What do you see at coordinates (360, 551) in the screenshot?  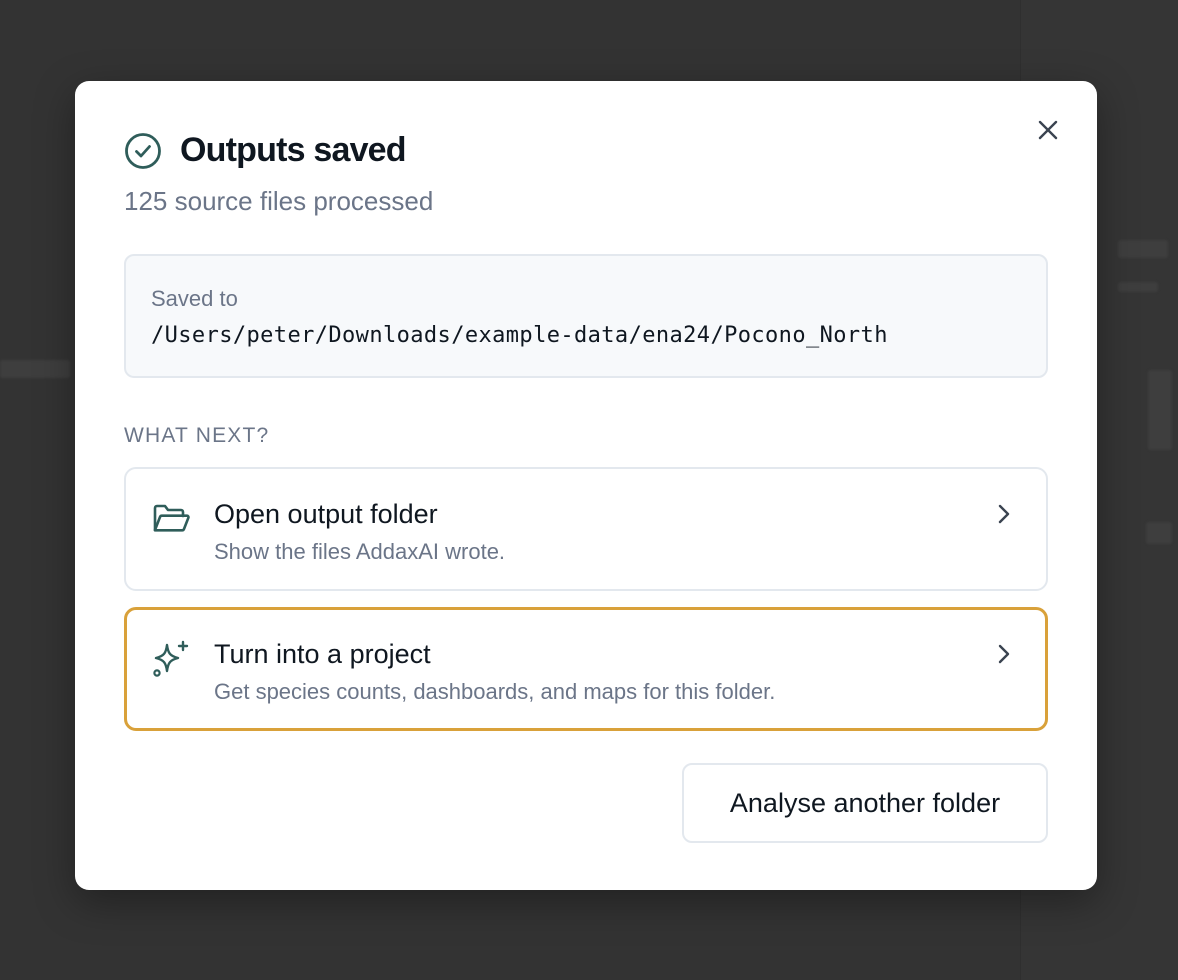 I see `option-description: Show the files AddaxAI wrote.` at bounding box center [360, 551].